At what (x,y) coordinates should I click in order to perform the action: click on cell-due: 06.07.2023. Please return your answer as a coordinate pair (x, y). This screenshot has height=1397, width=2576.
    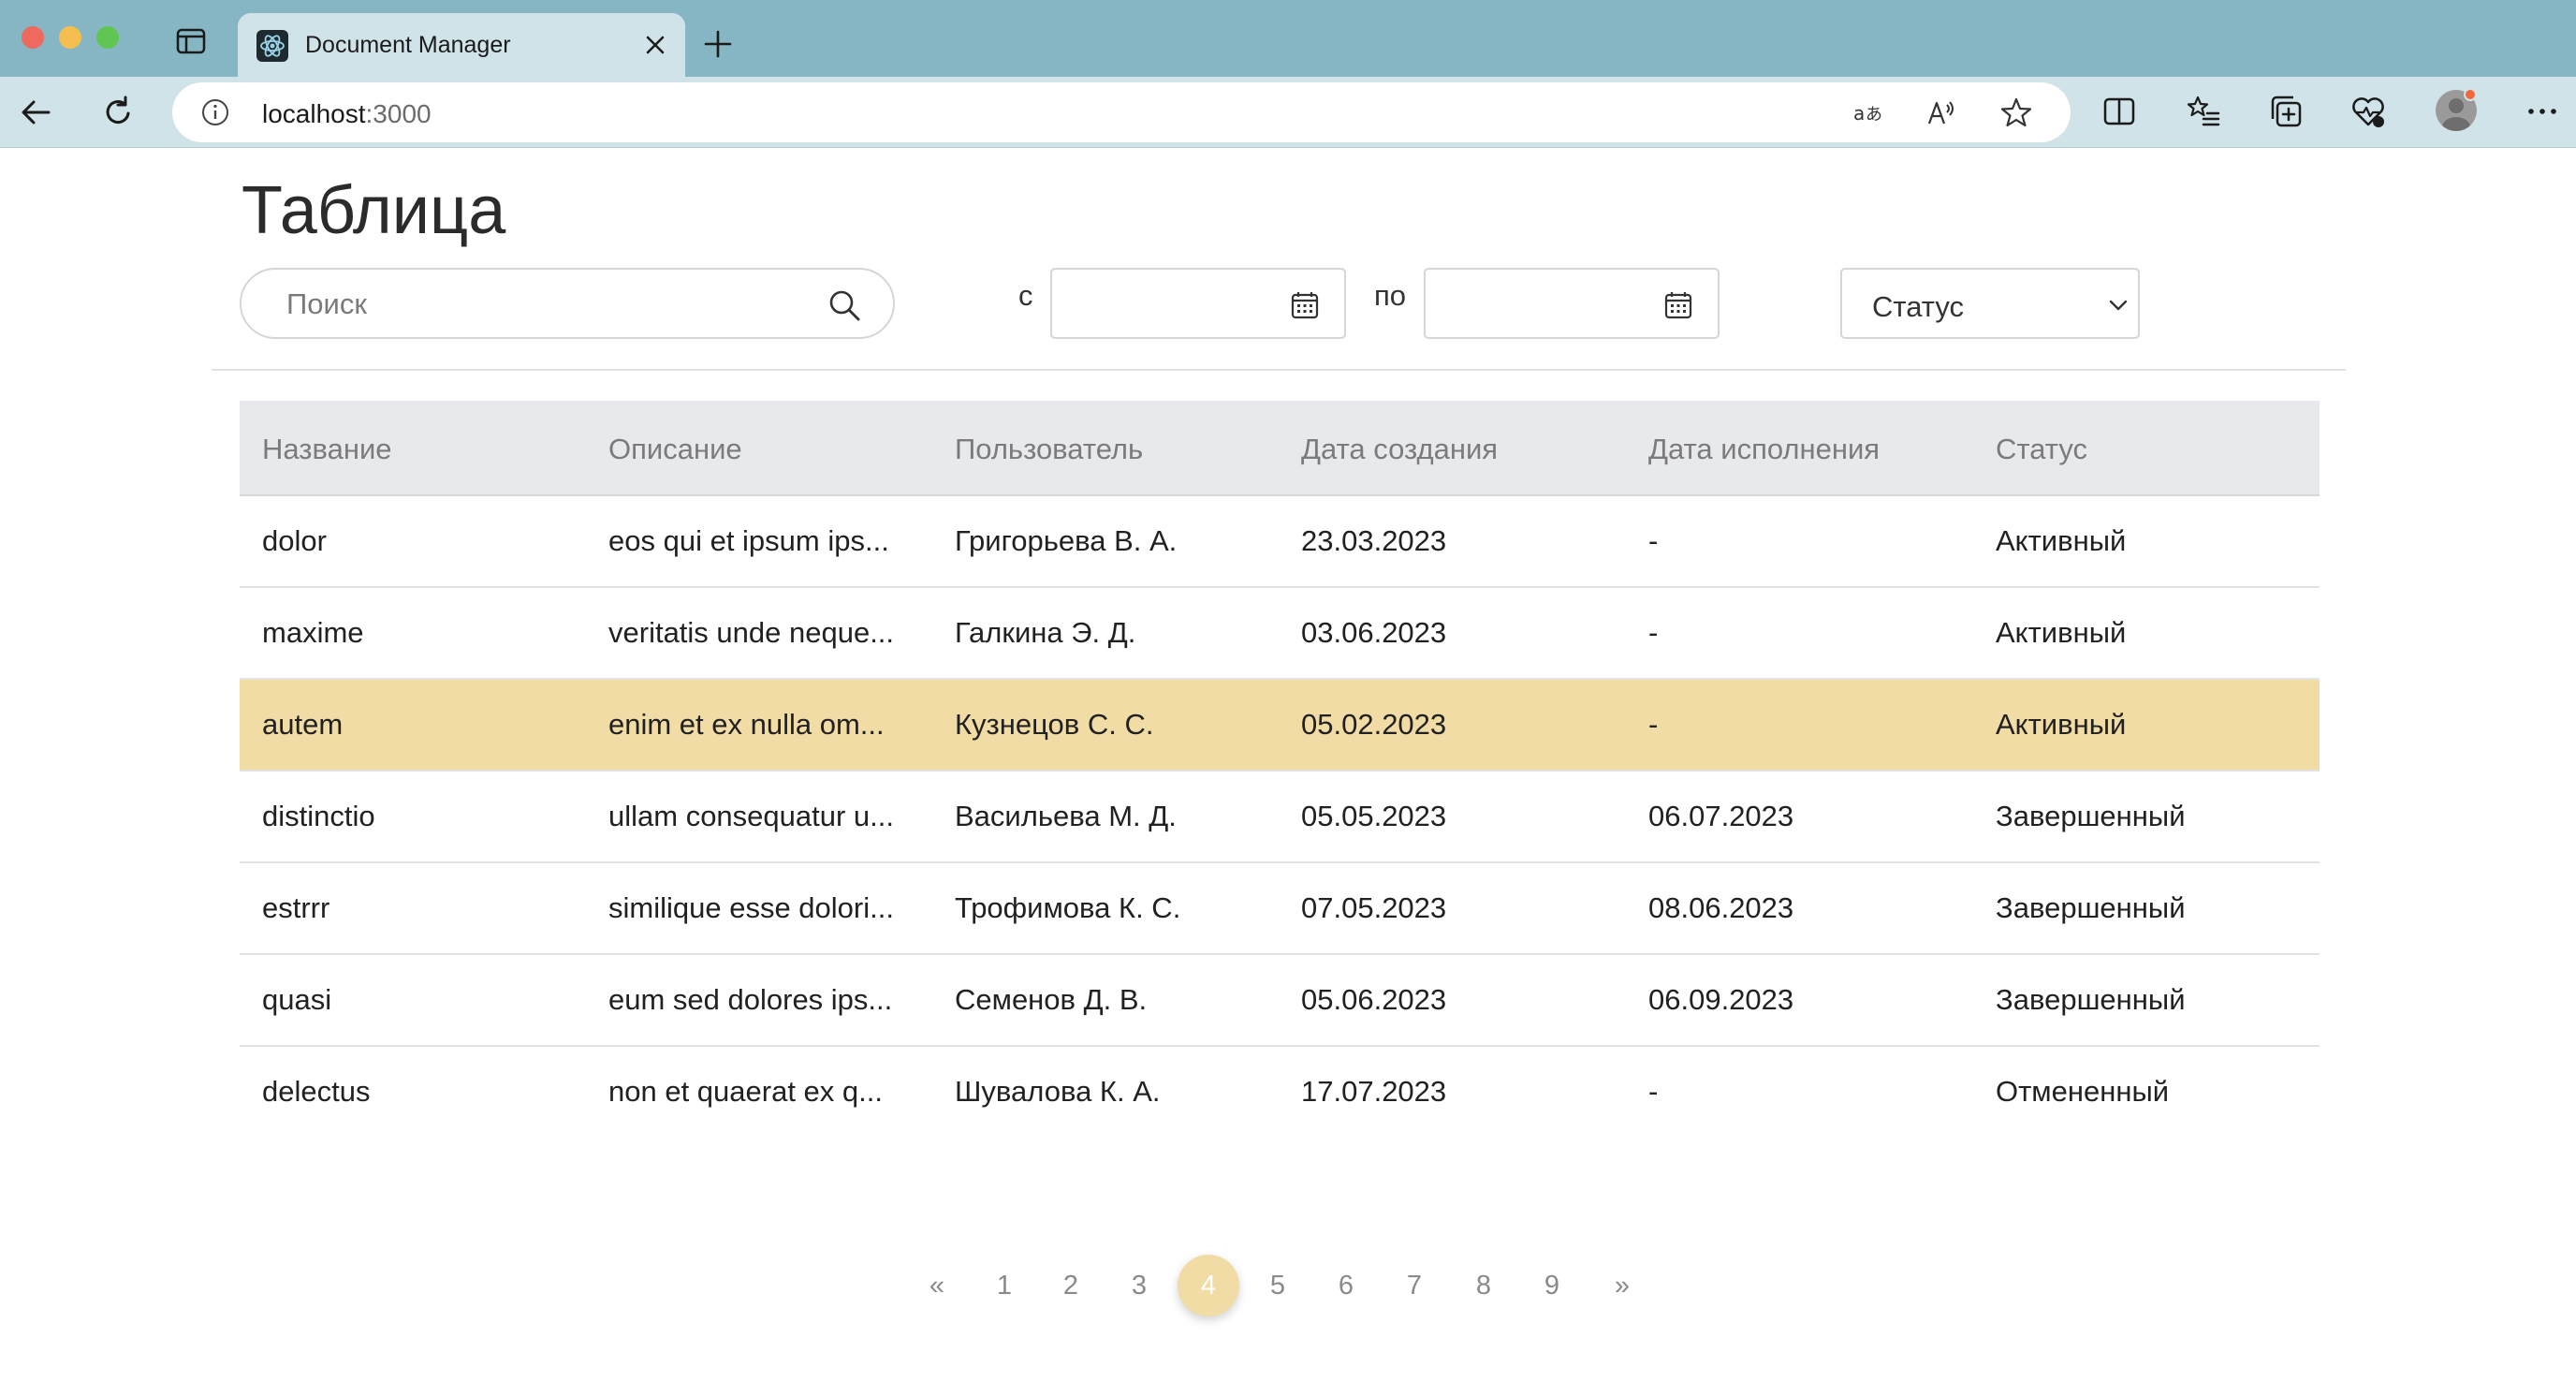
    Looking at the image, I should click on (1721, 816).